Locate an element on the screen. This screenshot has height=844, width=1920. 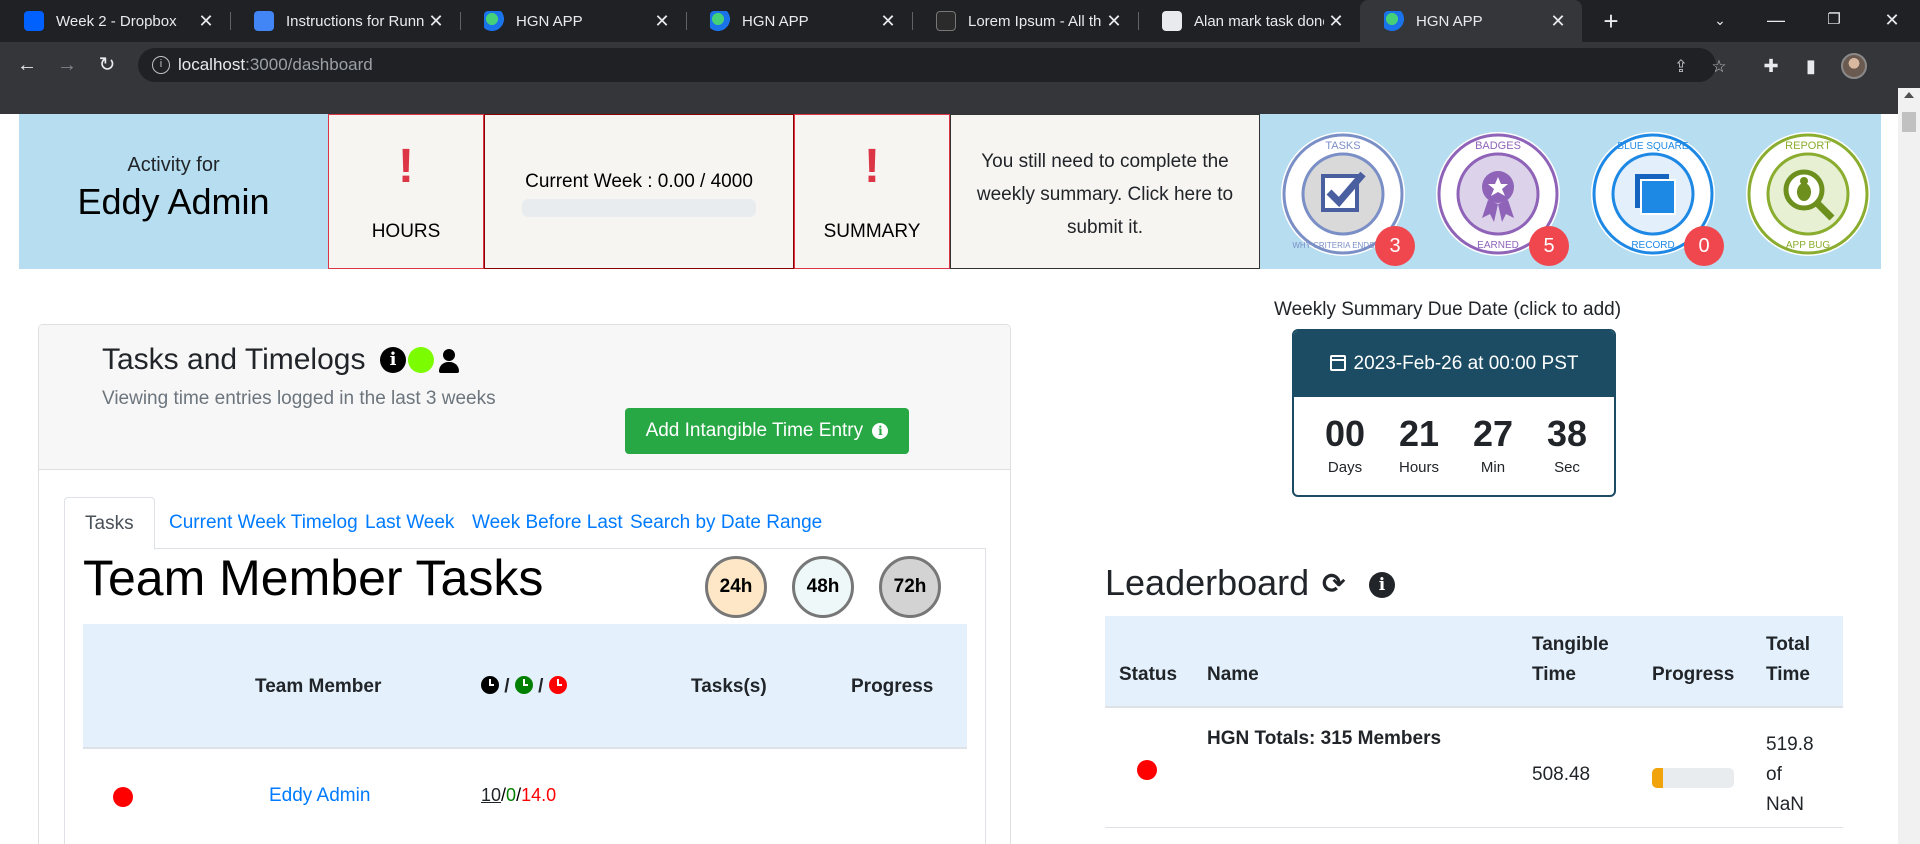
member-name-link: Eddy Admin is located at coordinates (319, 796).